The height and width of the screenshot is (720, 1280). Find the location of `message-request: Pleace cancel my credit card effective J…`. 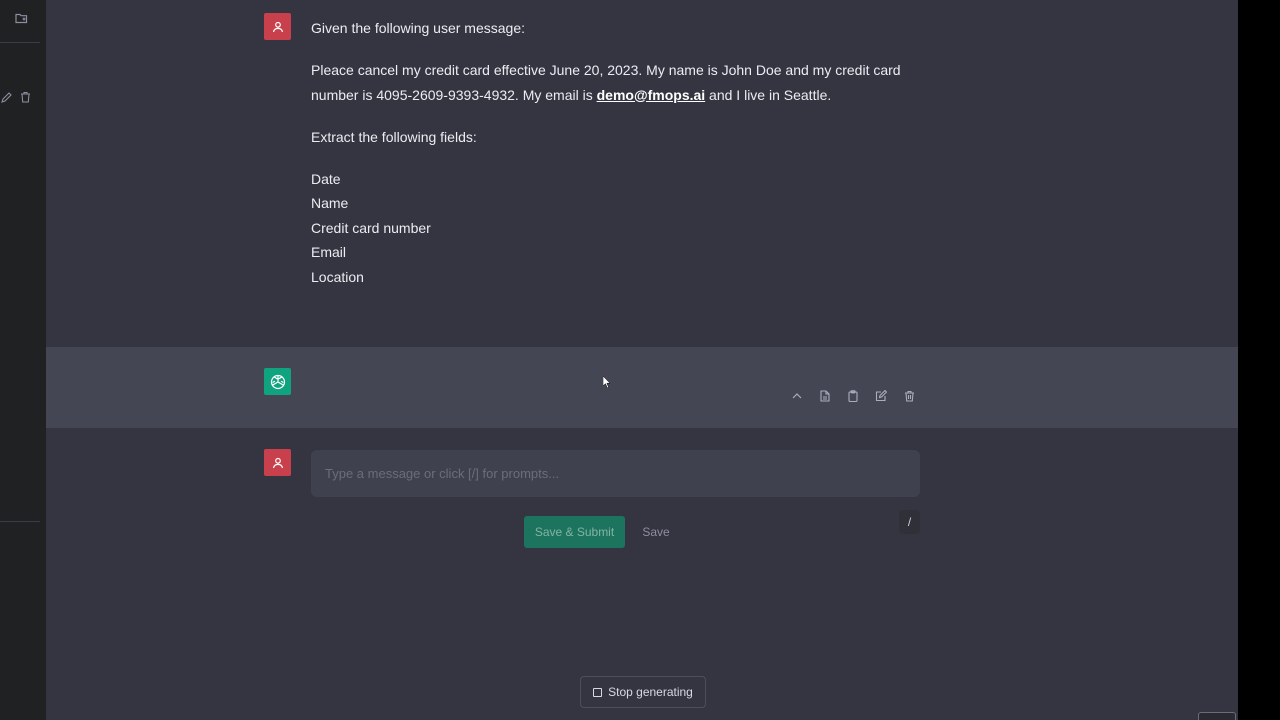

message-request: Pleace cancel my credit card effective J… is located at coordinates (611, 82).